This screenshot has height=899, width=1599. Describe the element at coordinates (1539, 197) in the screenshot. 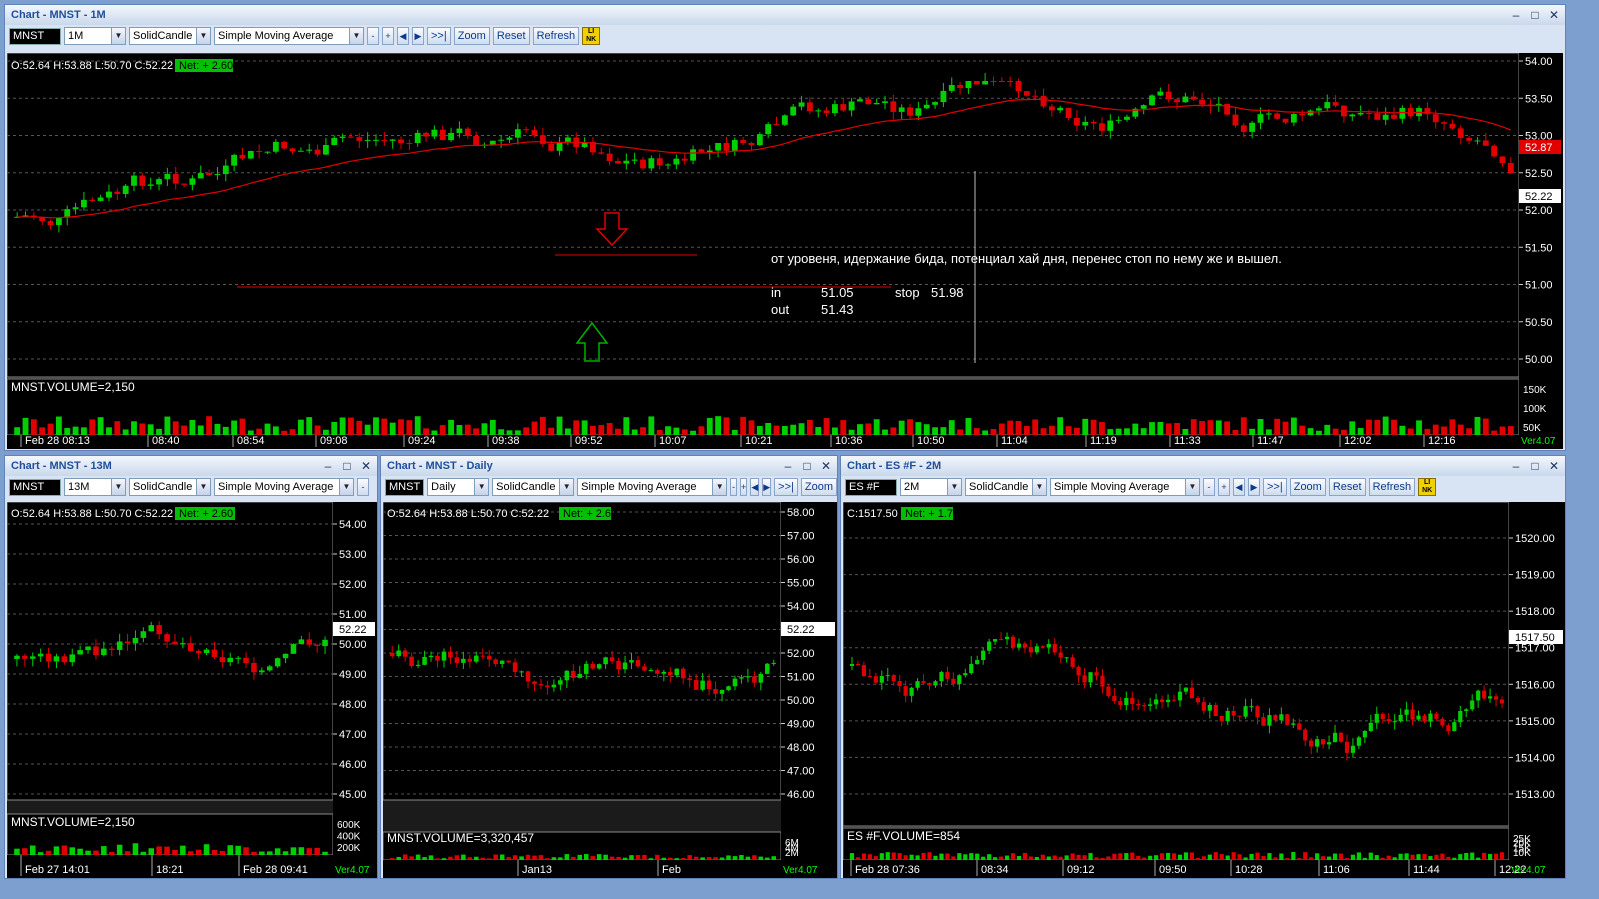

I see `last-price-label: 52.22` at that location.